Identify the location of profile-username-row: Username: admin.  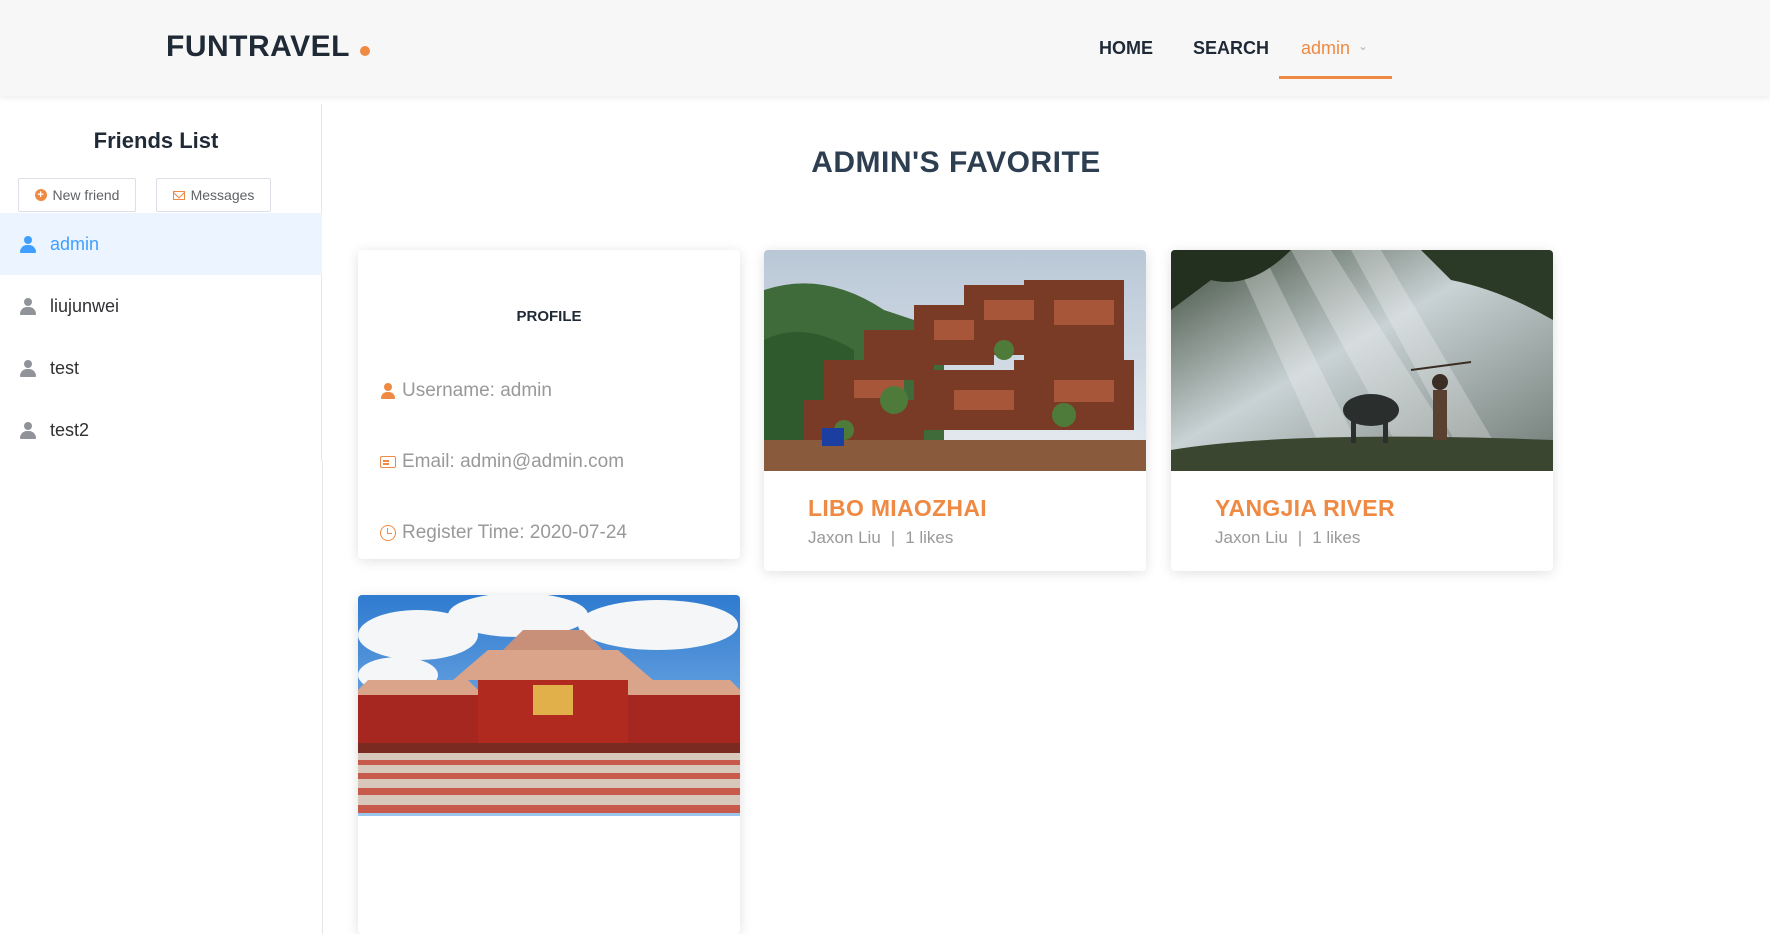
(466, 391).